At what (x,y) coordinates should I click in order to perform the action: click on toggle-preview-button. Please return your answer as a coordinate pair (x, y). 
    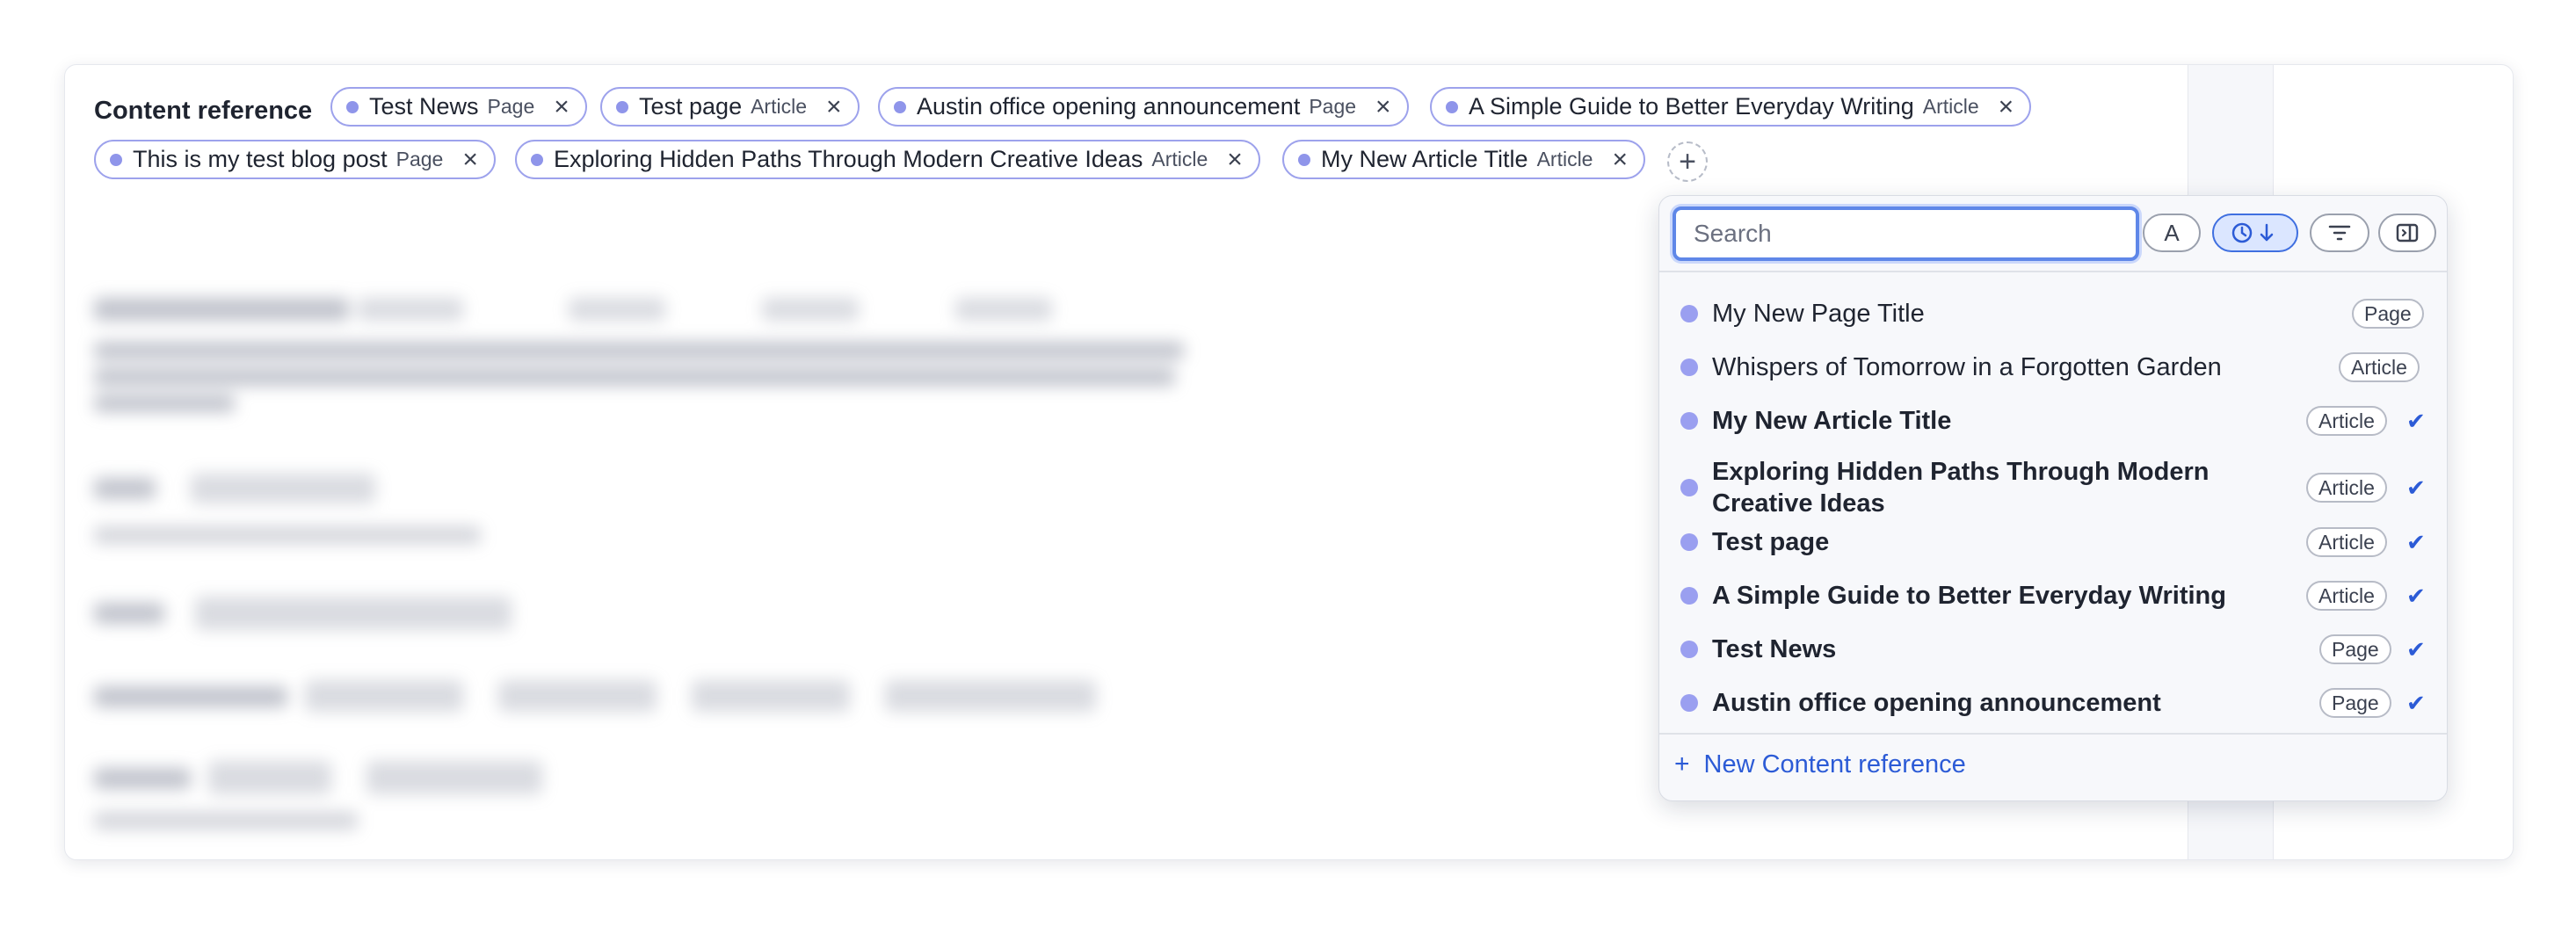
    Looking at the image, I should click on (2407, 233).